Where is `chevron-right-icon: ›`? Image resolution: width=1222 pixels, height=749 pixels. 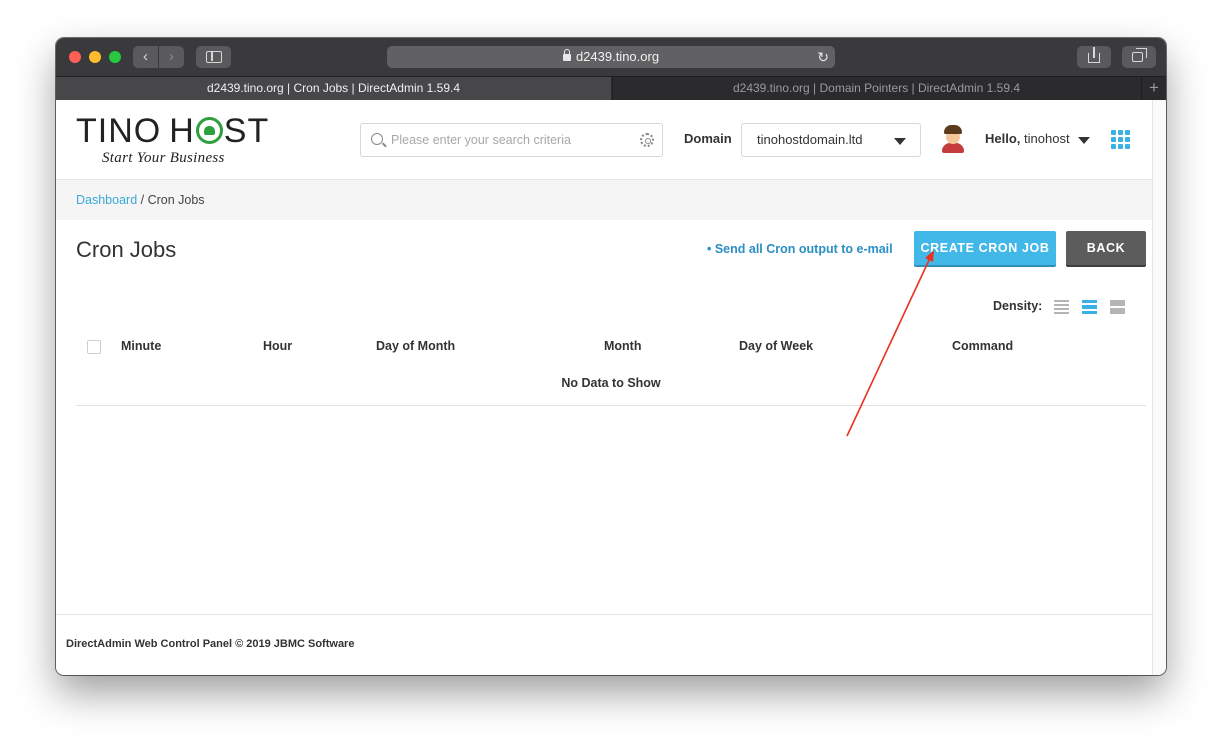
chevron-right-icon: › is located at coordinates (171, 56).